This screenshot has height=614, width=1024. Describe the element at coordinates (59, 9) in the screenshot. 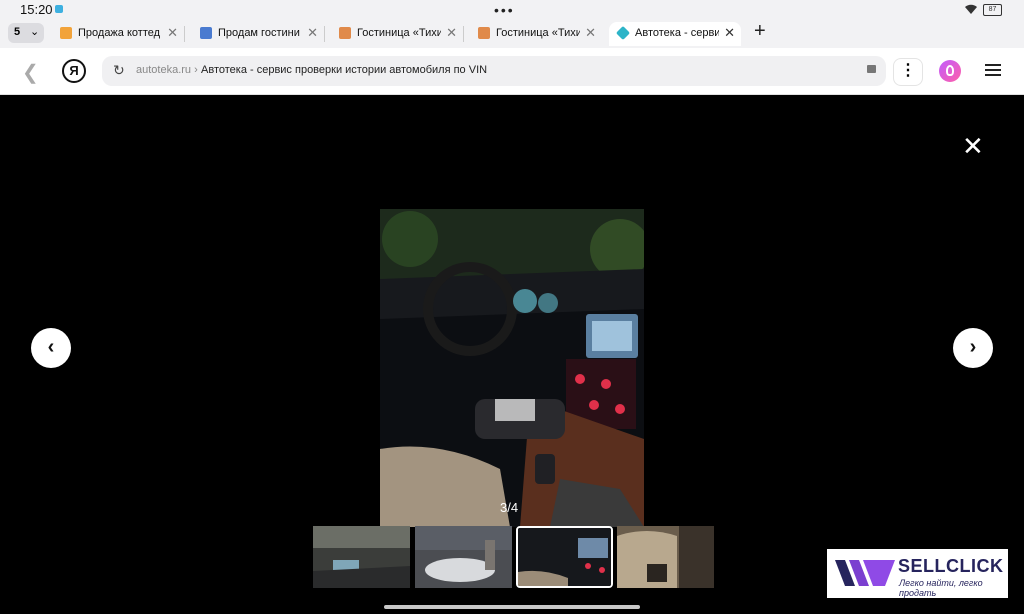

I see `app-indicator-icon` at that location.